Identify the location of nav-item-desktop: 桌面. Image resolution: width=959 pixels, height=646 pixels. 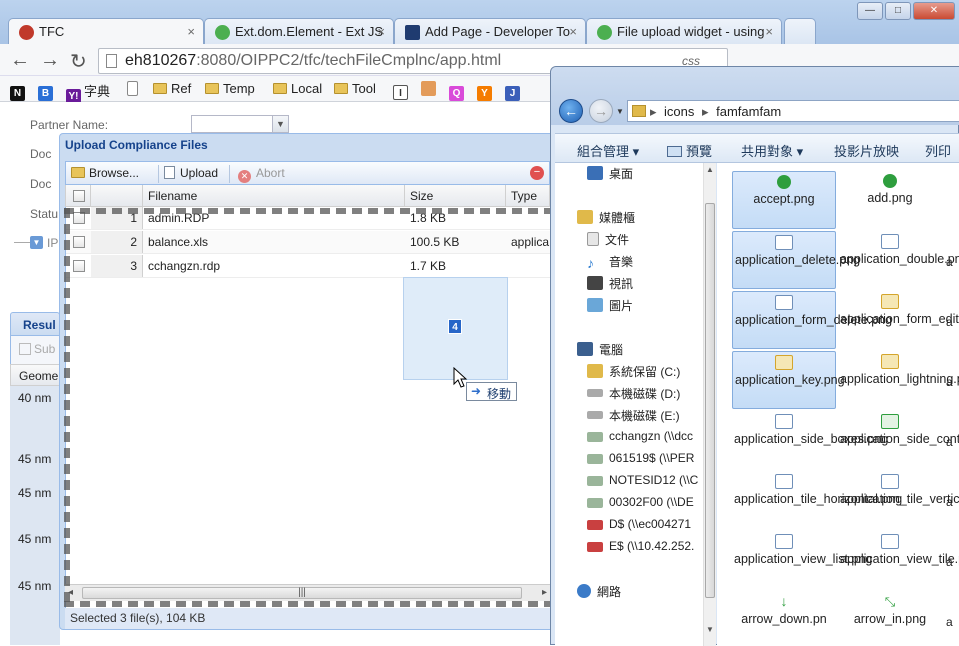
(610, 173).